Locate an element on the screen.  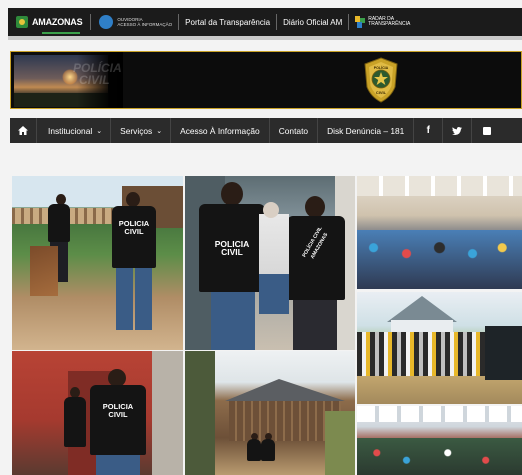
instagram-icon is located at coordinates (486, 130).